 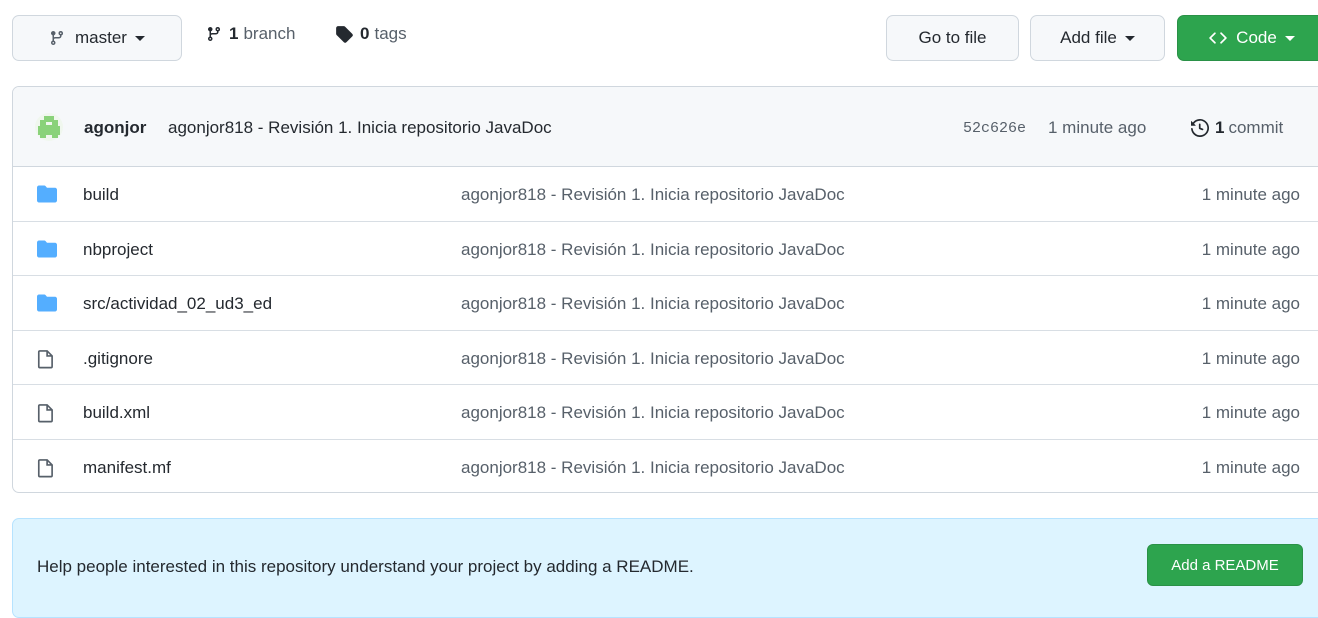 What do you see at coordinates (1256, 127) in the screenshot?
I see `commit-count-label: commit` at bounding box center [1256, 127].